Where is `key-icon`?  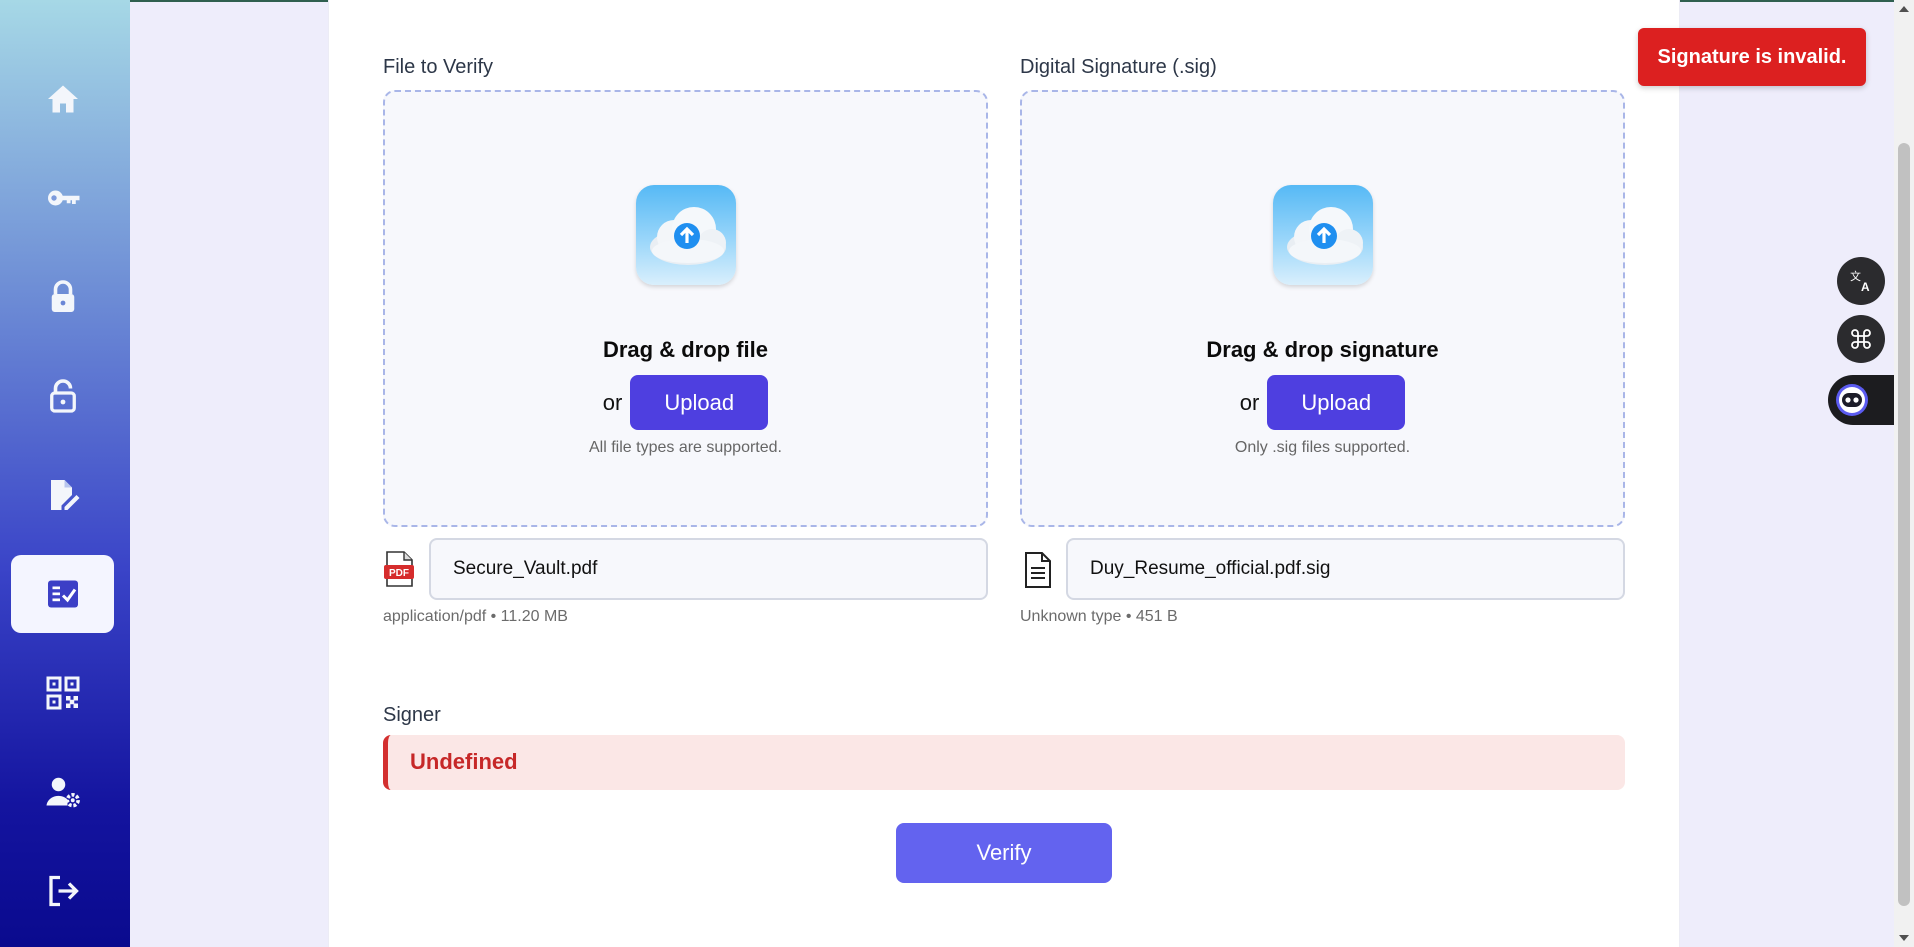
key-icon is located at coordinates (63, 198).